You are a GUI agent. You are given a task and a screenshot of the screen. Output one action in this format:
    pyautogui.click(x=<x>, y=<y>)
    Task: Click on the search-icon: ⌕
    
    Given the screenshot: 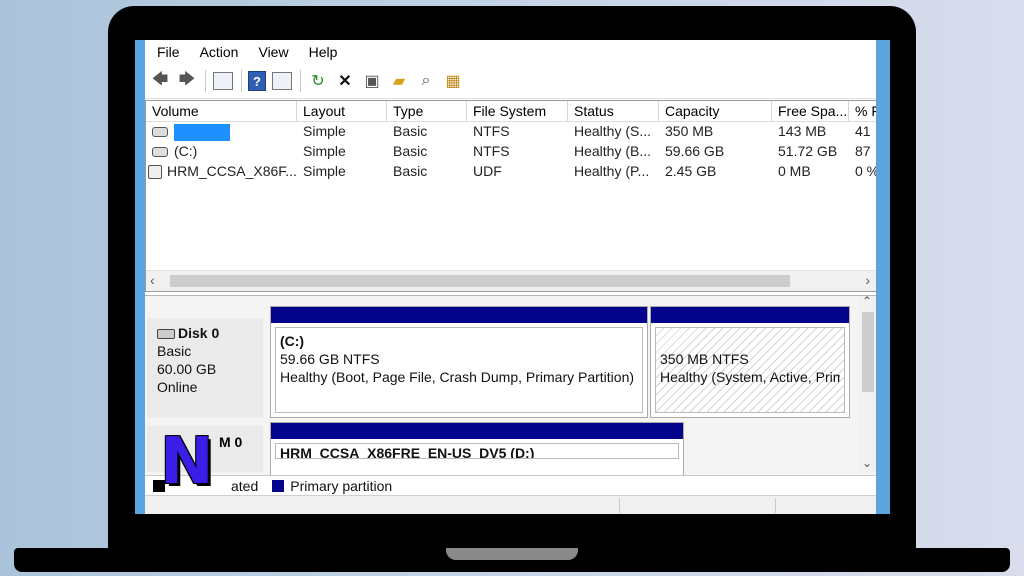 What is the action you would take?
    pyautogui.click(x=426, y=81)
    